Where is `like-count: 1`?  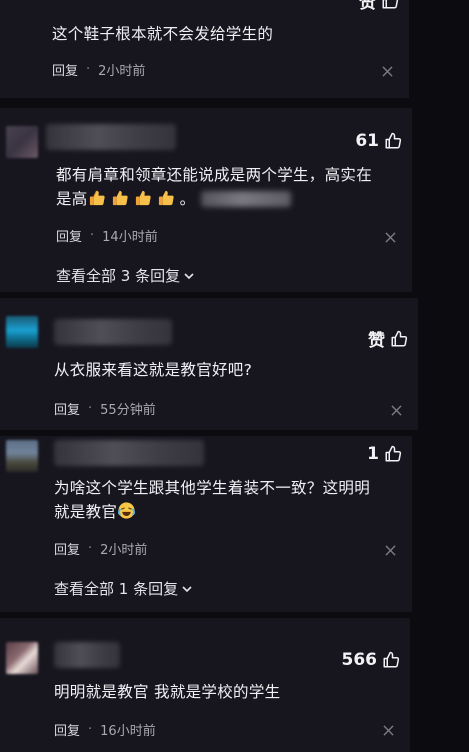
like-count: 1 is located at coordinates (373, 454).